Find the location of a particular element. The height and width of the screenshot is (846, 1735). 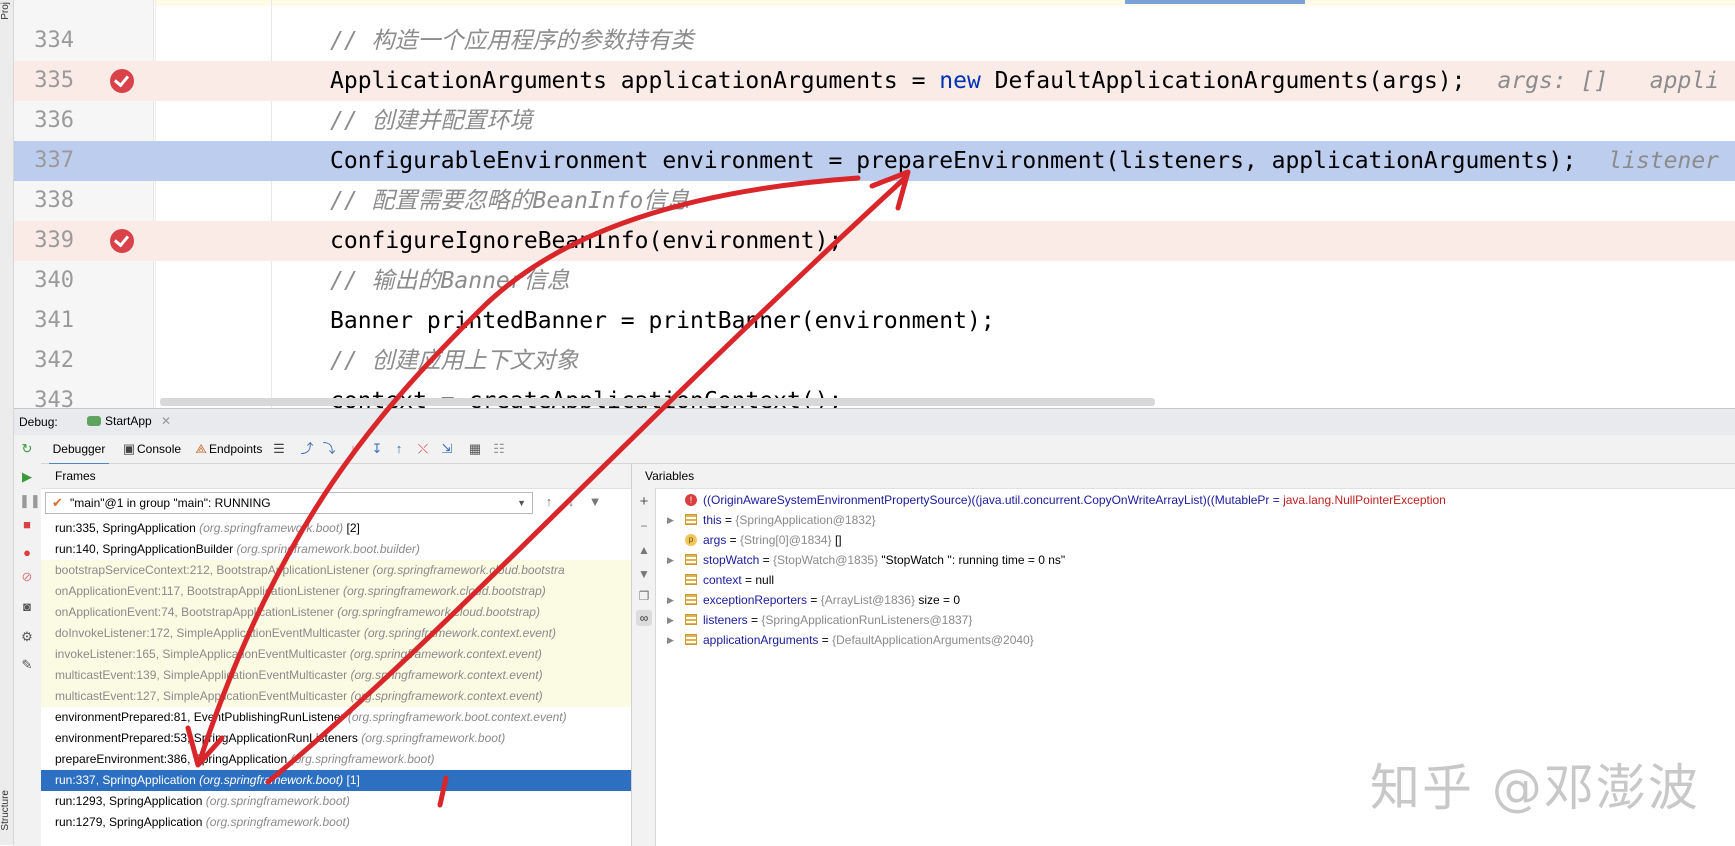

line-number: 336 is located at coordinates (52, 121).